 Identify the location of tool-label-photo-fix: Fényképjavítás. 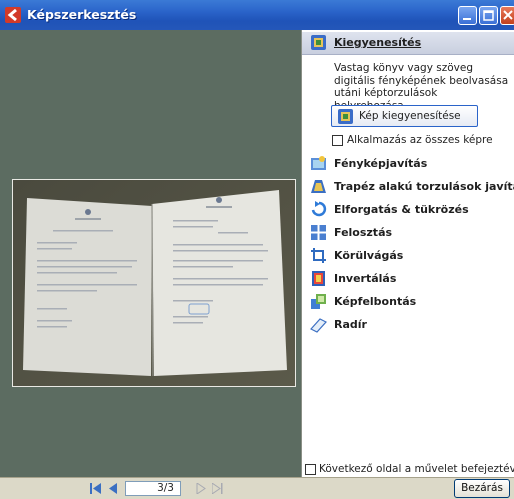
(381, 163).